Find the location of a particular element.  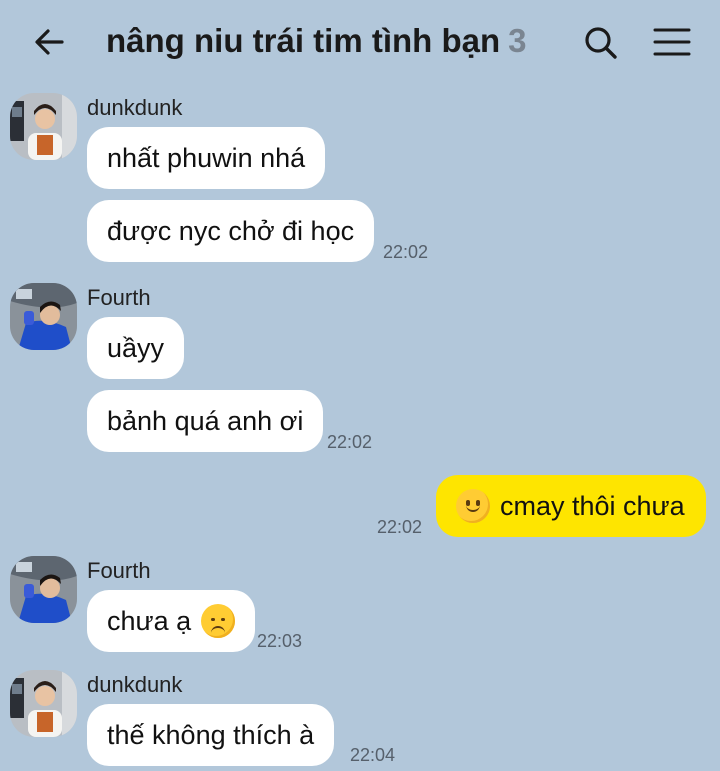

message-text: được nyc chở đi học is located at coordinates (231, 230).